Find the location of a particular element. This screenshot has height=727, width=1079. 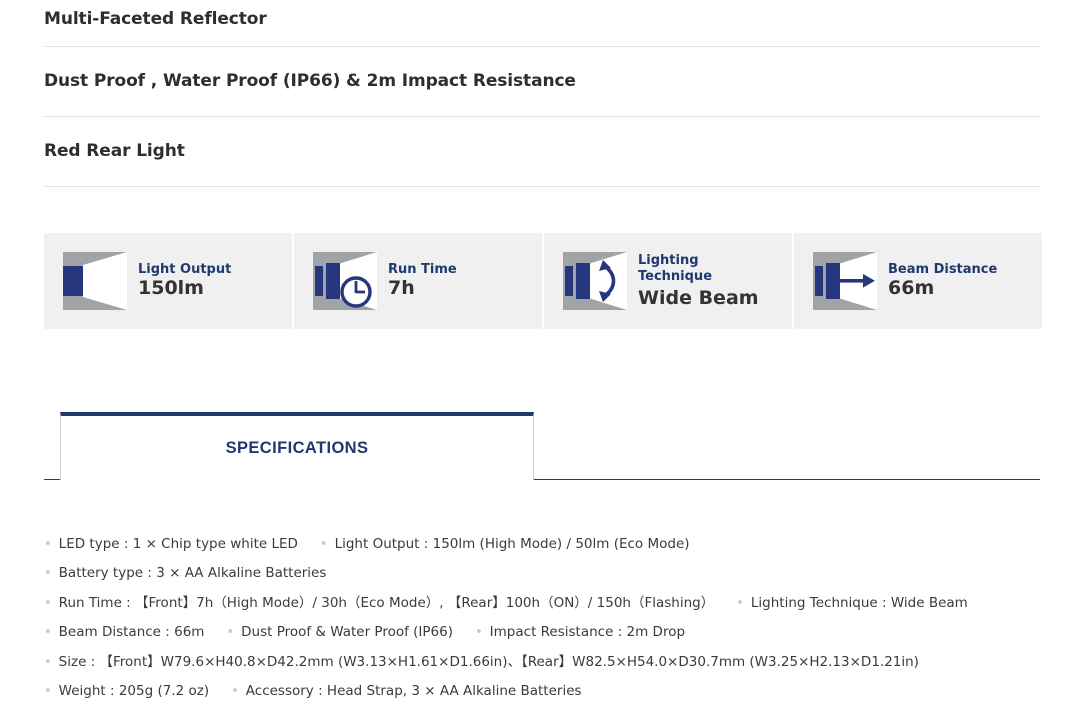

spec-item: • LED type : 1 × Chip type white LED is located at coordinates (171, 544).